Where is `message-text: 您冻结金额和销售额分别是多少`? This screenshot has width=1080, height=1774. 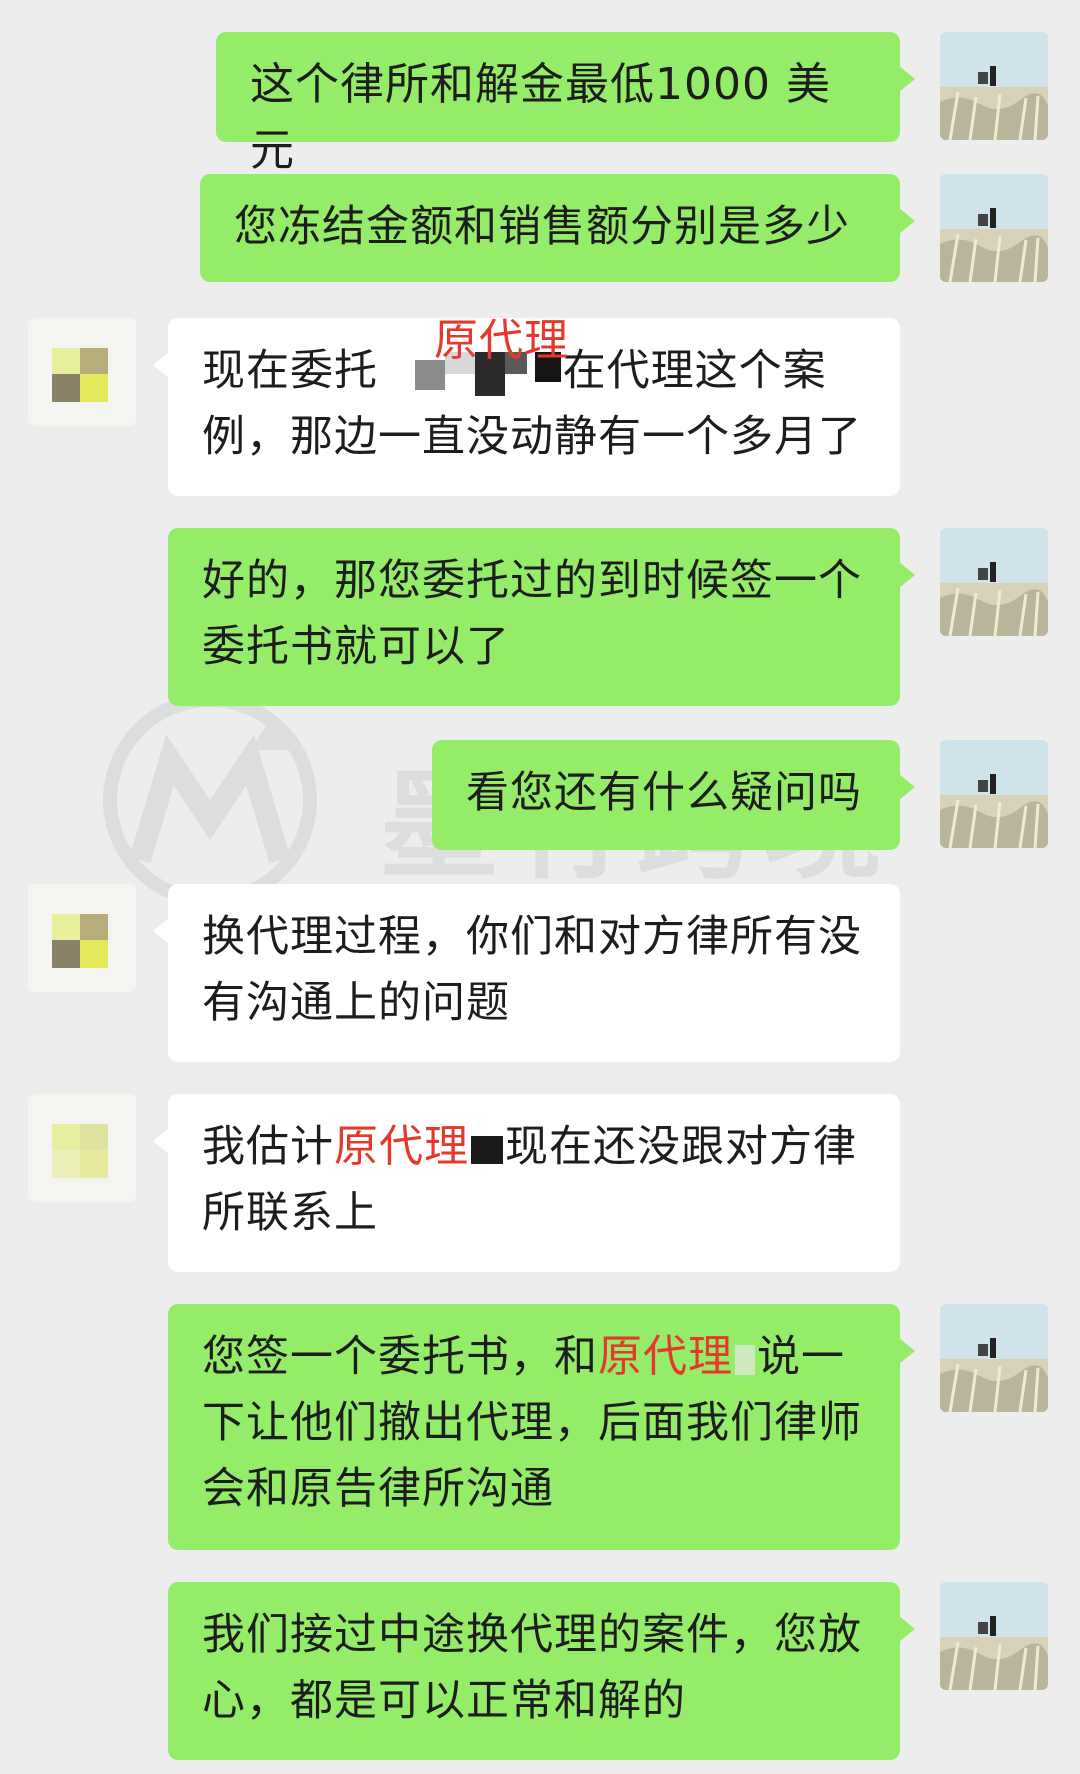
message-text: 您冻结金额和销售额分别是多少 is located at coordinates (542, 227).